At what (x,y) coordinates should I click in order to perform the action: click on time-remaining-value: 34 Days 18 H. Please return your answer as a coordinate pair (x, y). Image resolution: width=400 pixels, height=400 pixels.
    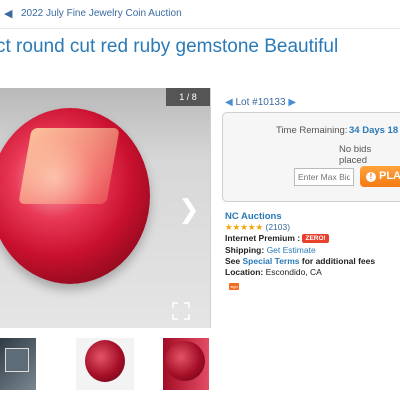
    Looking at the image, I should click on (374, 130).